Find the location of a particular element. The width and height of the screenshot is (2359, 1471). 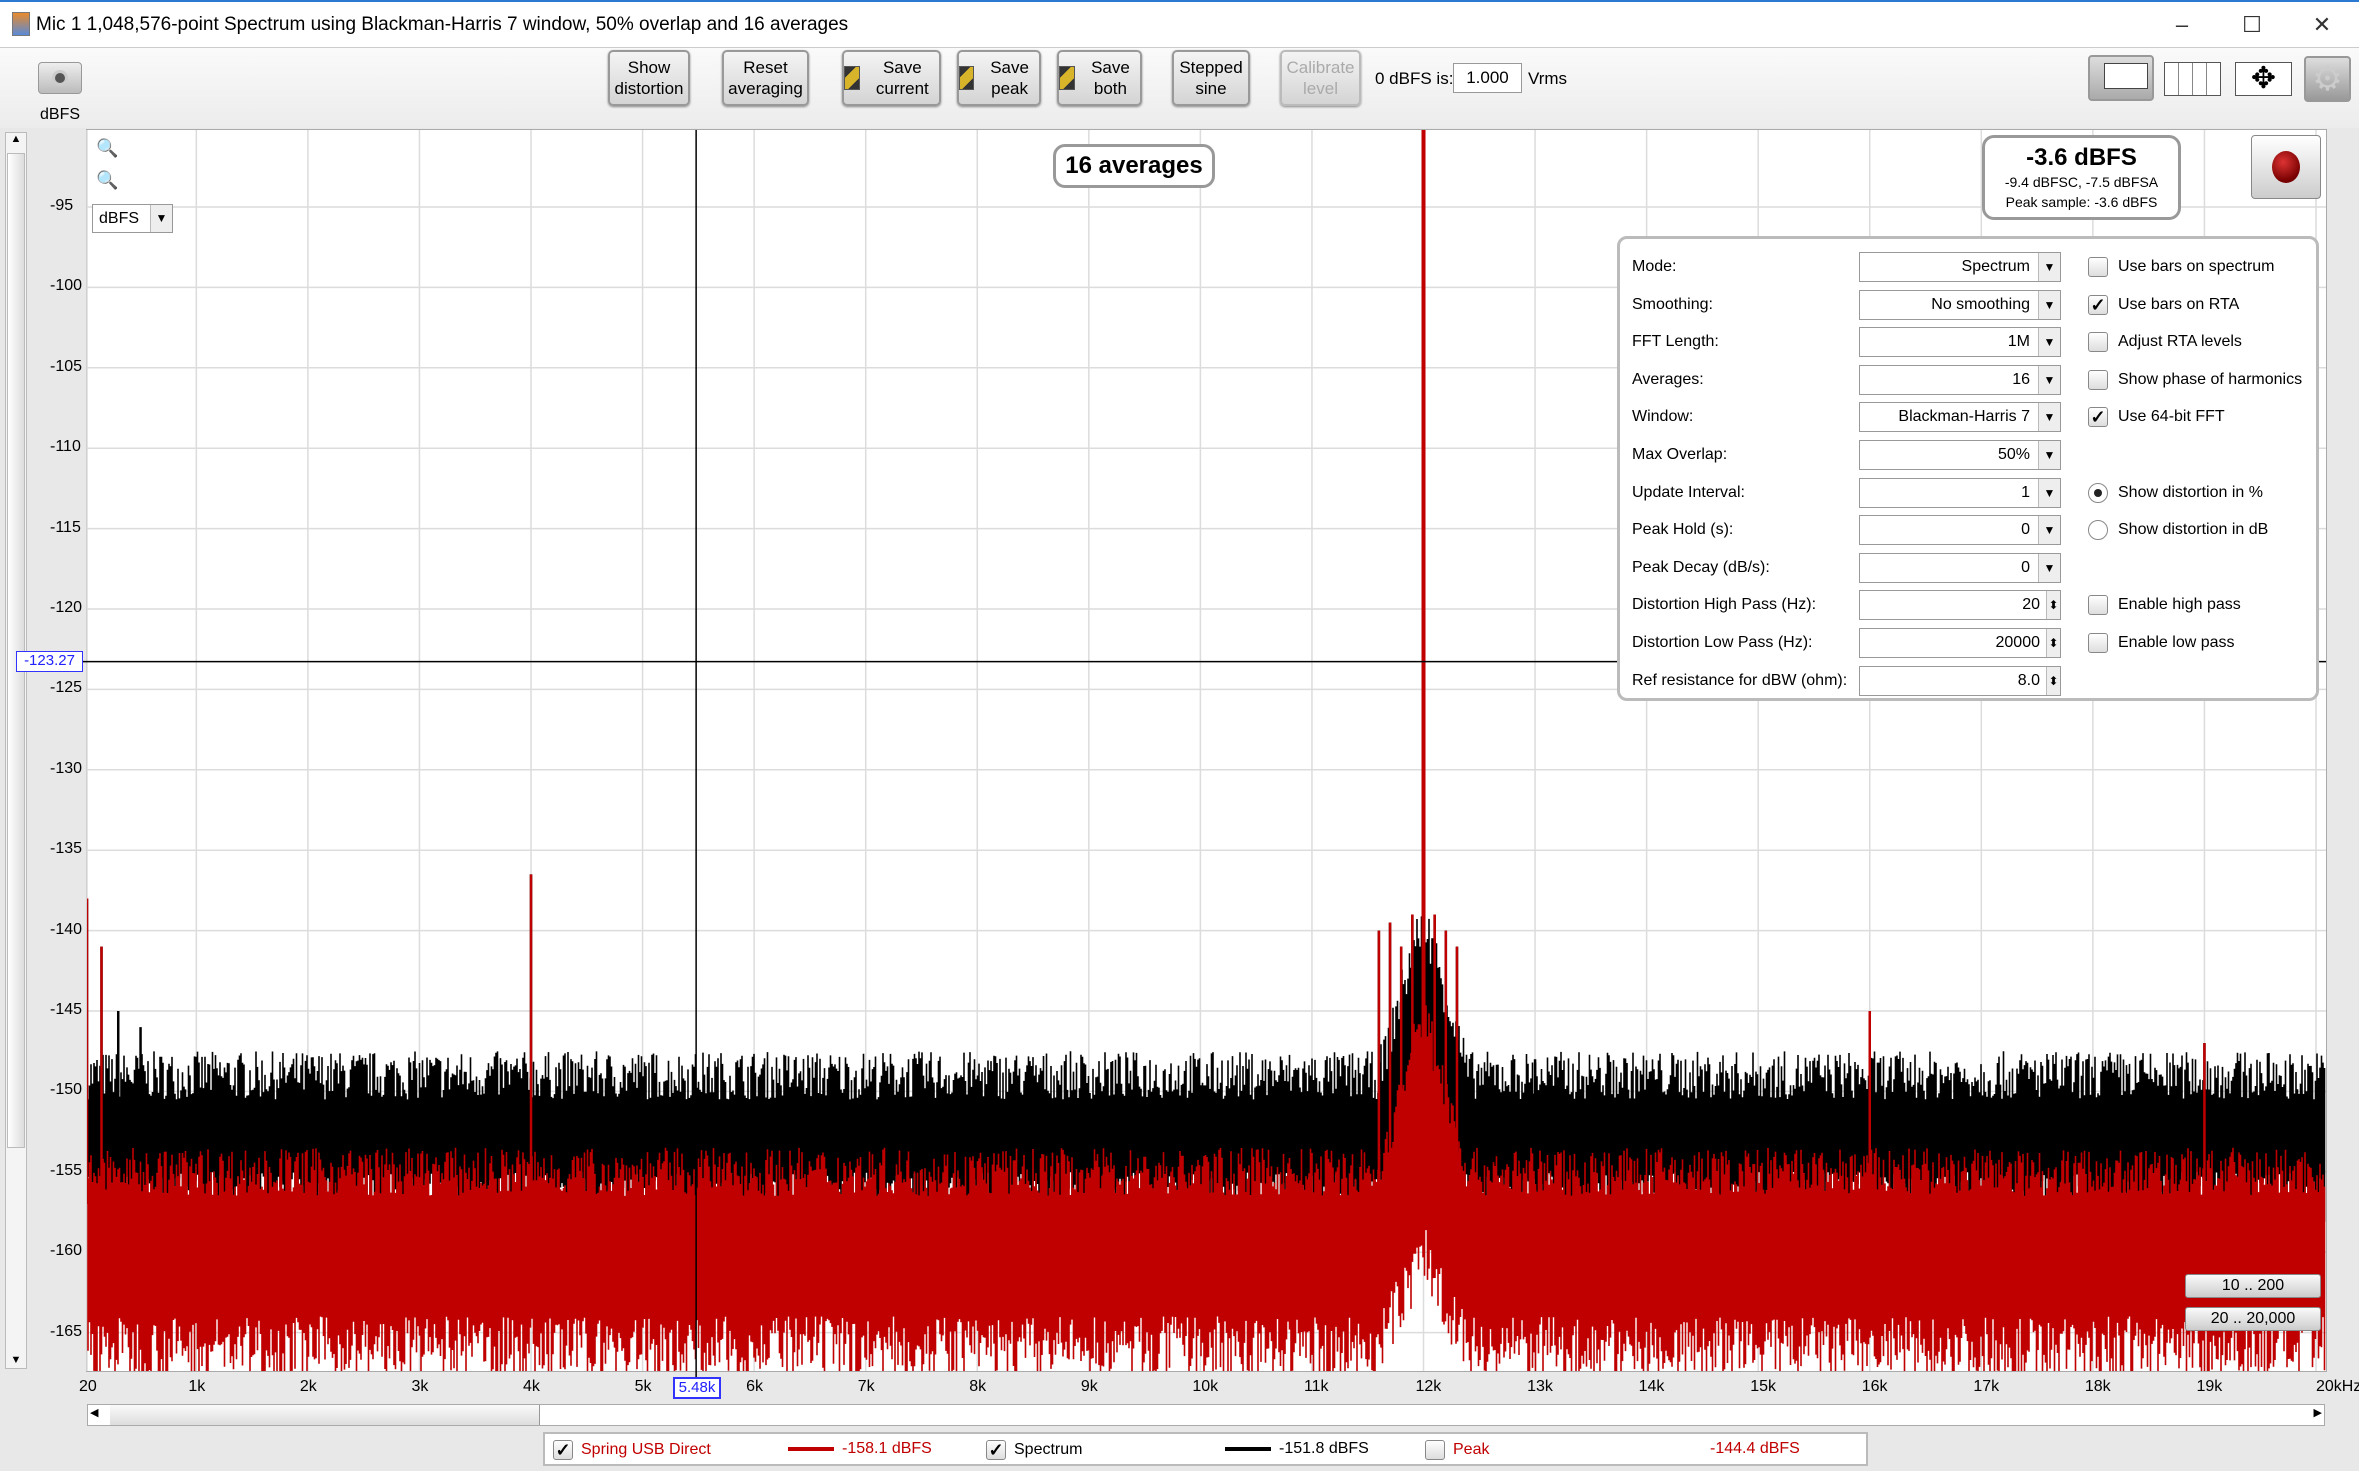

y-tick-label: -125 is located at coordinates (66, 688).